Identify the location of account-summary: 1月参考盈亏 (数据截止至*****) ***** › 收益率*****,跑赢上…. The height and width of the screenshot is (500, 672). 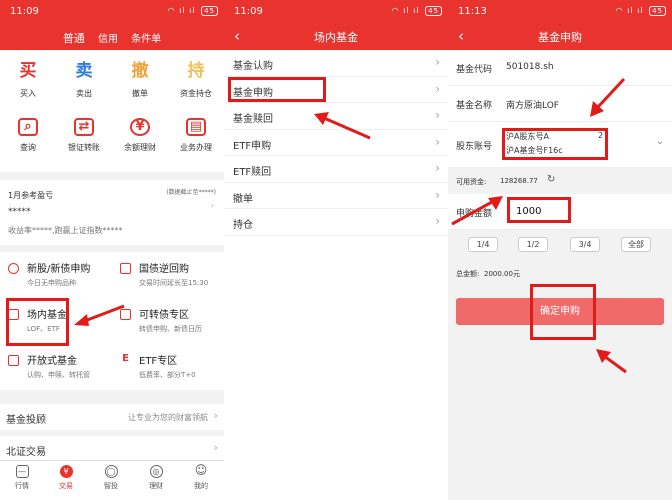
(112, 212).